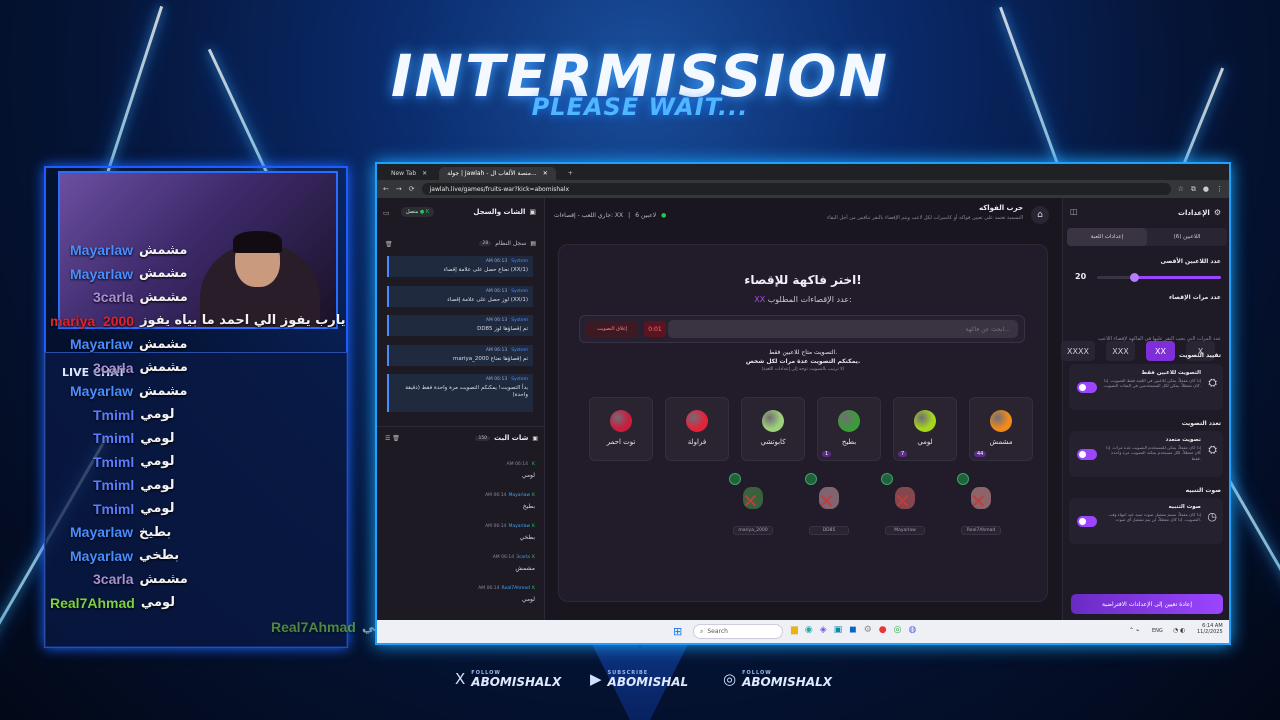 This screenshot has width=1280, height=720. I want to click on log-entry: AM 06:13 System DD85 تم إقصاؤها لوز, so click(460, 326).